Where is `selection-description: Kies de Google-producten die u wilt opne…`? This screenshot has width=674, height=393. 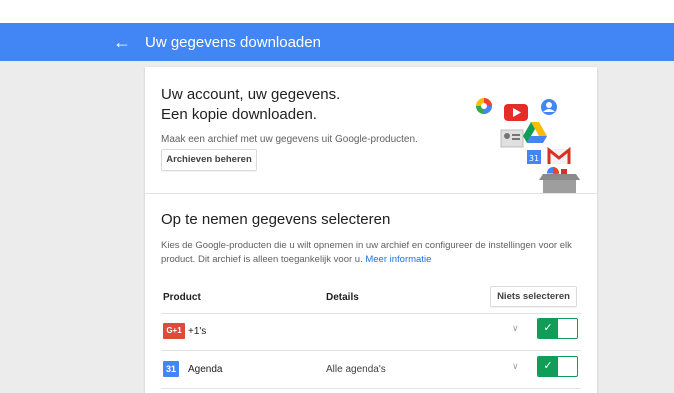
selection-description: Kies de Google-producten die u wilt opne… is located at coordinates (375, 253).